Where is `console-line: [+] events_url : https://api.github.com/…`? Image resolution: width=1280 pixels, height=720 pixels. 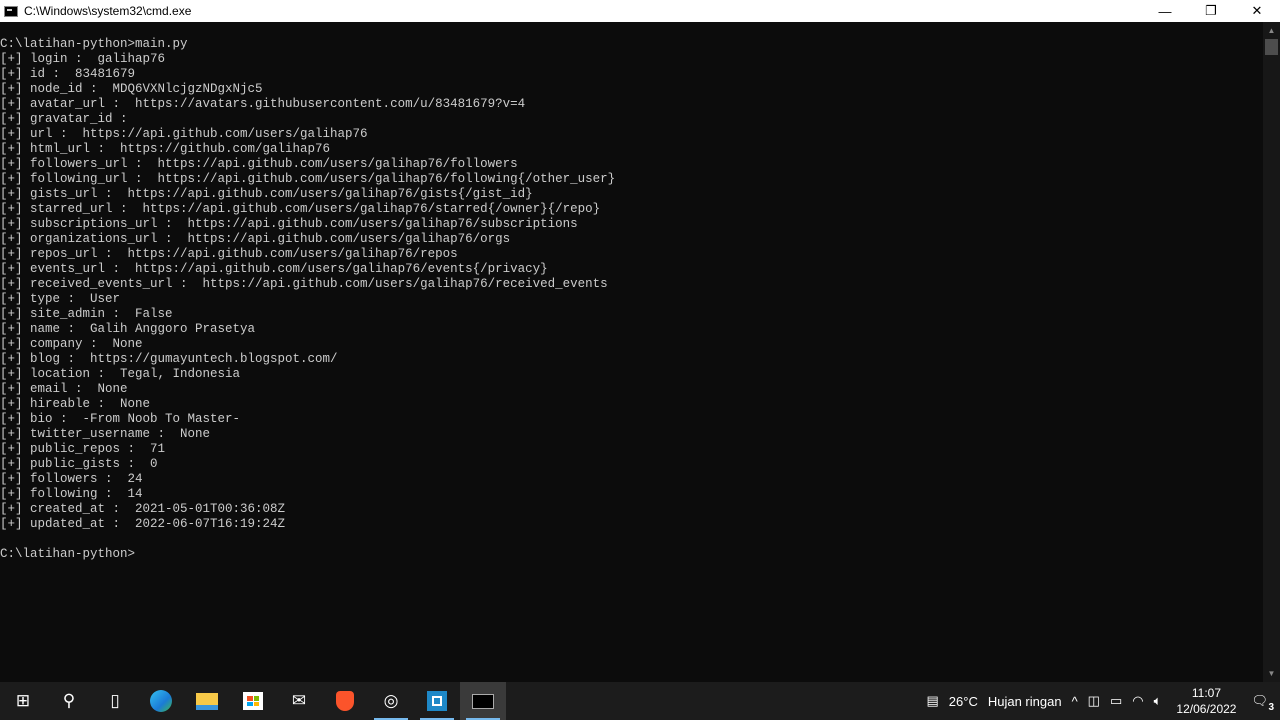 console-line: [+] events_url : https://api.github.com/… is located at coordinates (274, 269).